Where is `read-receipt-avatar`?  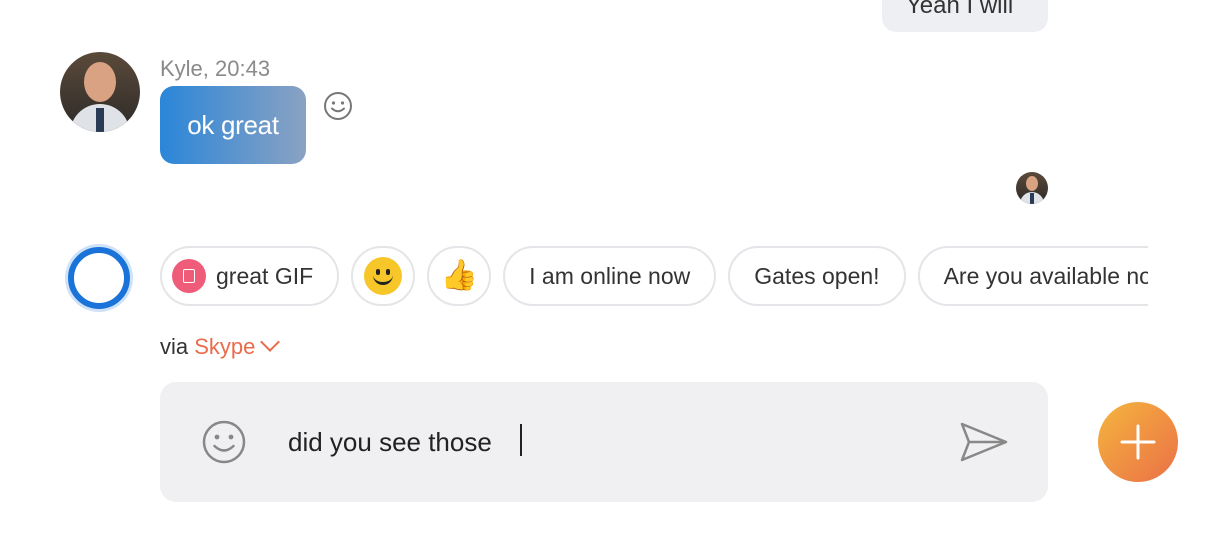
read-receipt-avatar is located at coordinates (1032, 188).